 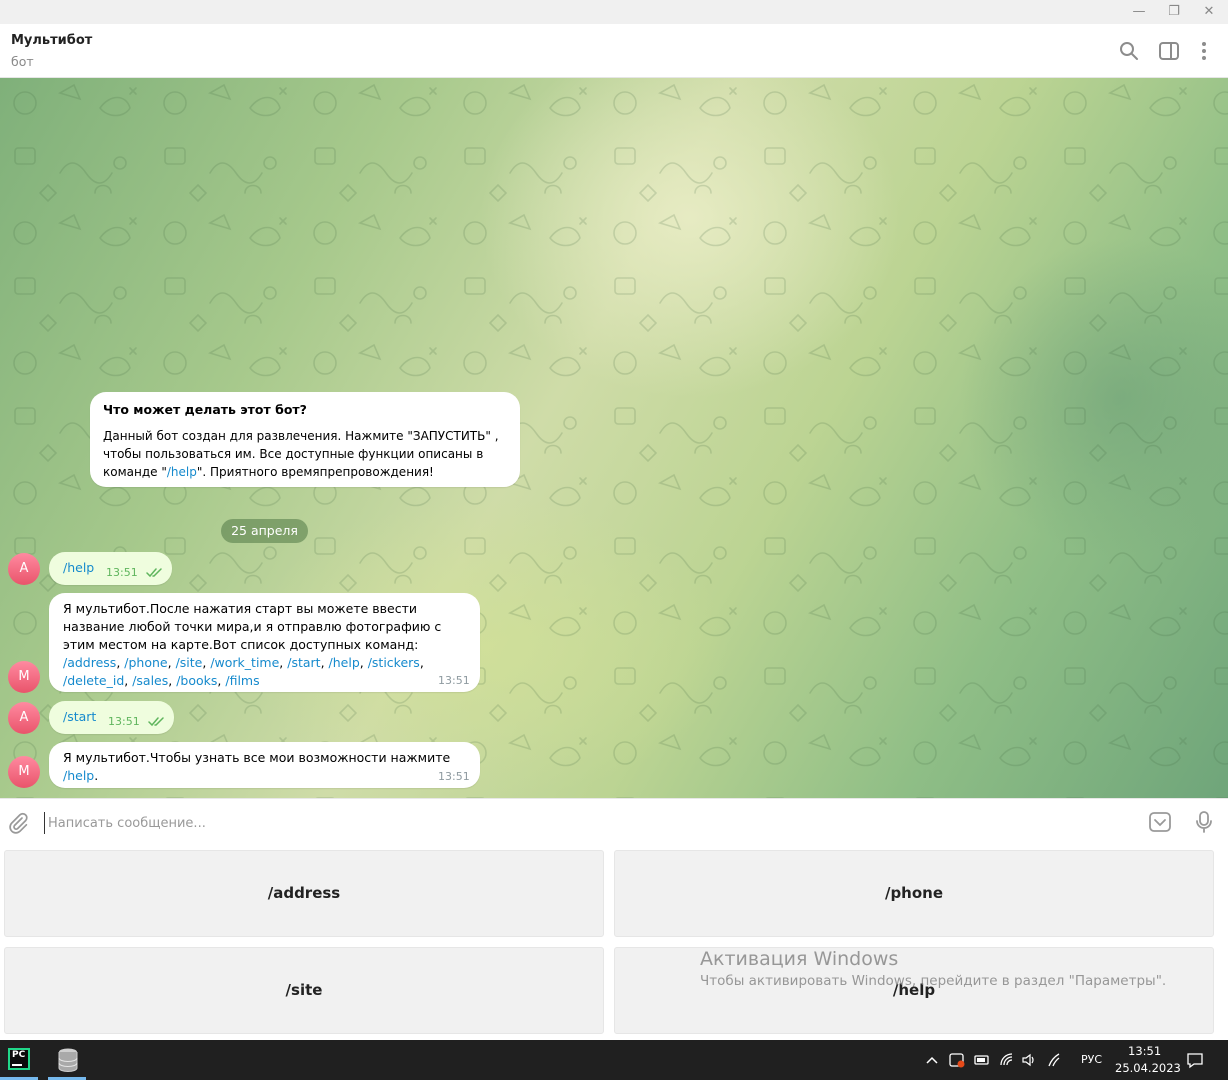 I want to click on language-indicator: РУС, so click(x=1091, y=1059).